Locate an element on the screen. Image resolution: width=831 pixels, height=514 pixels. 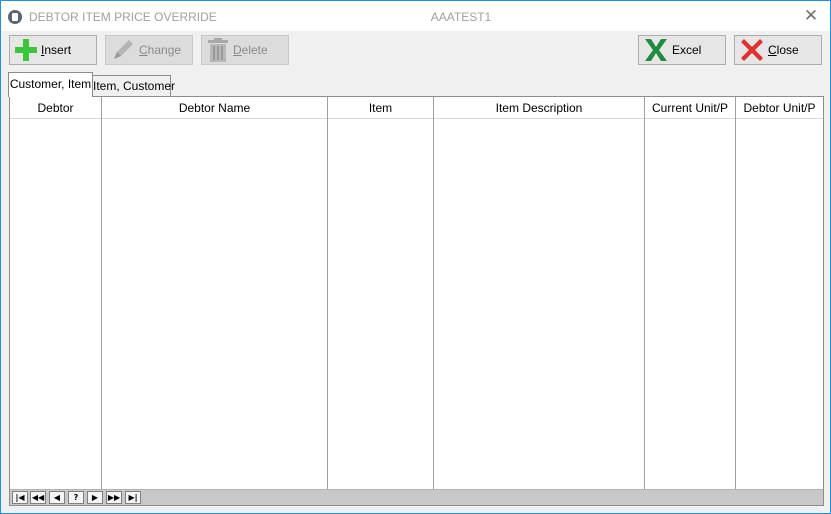
close-label: Close is located at coordinates (783, 50).